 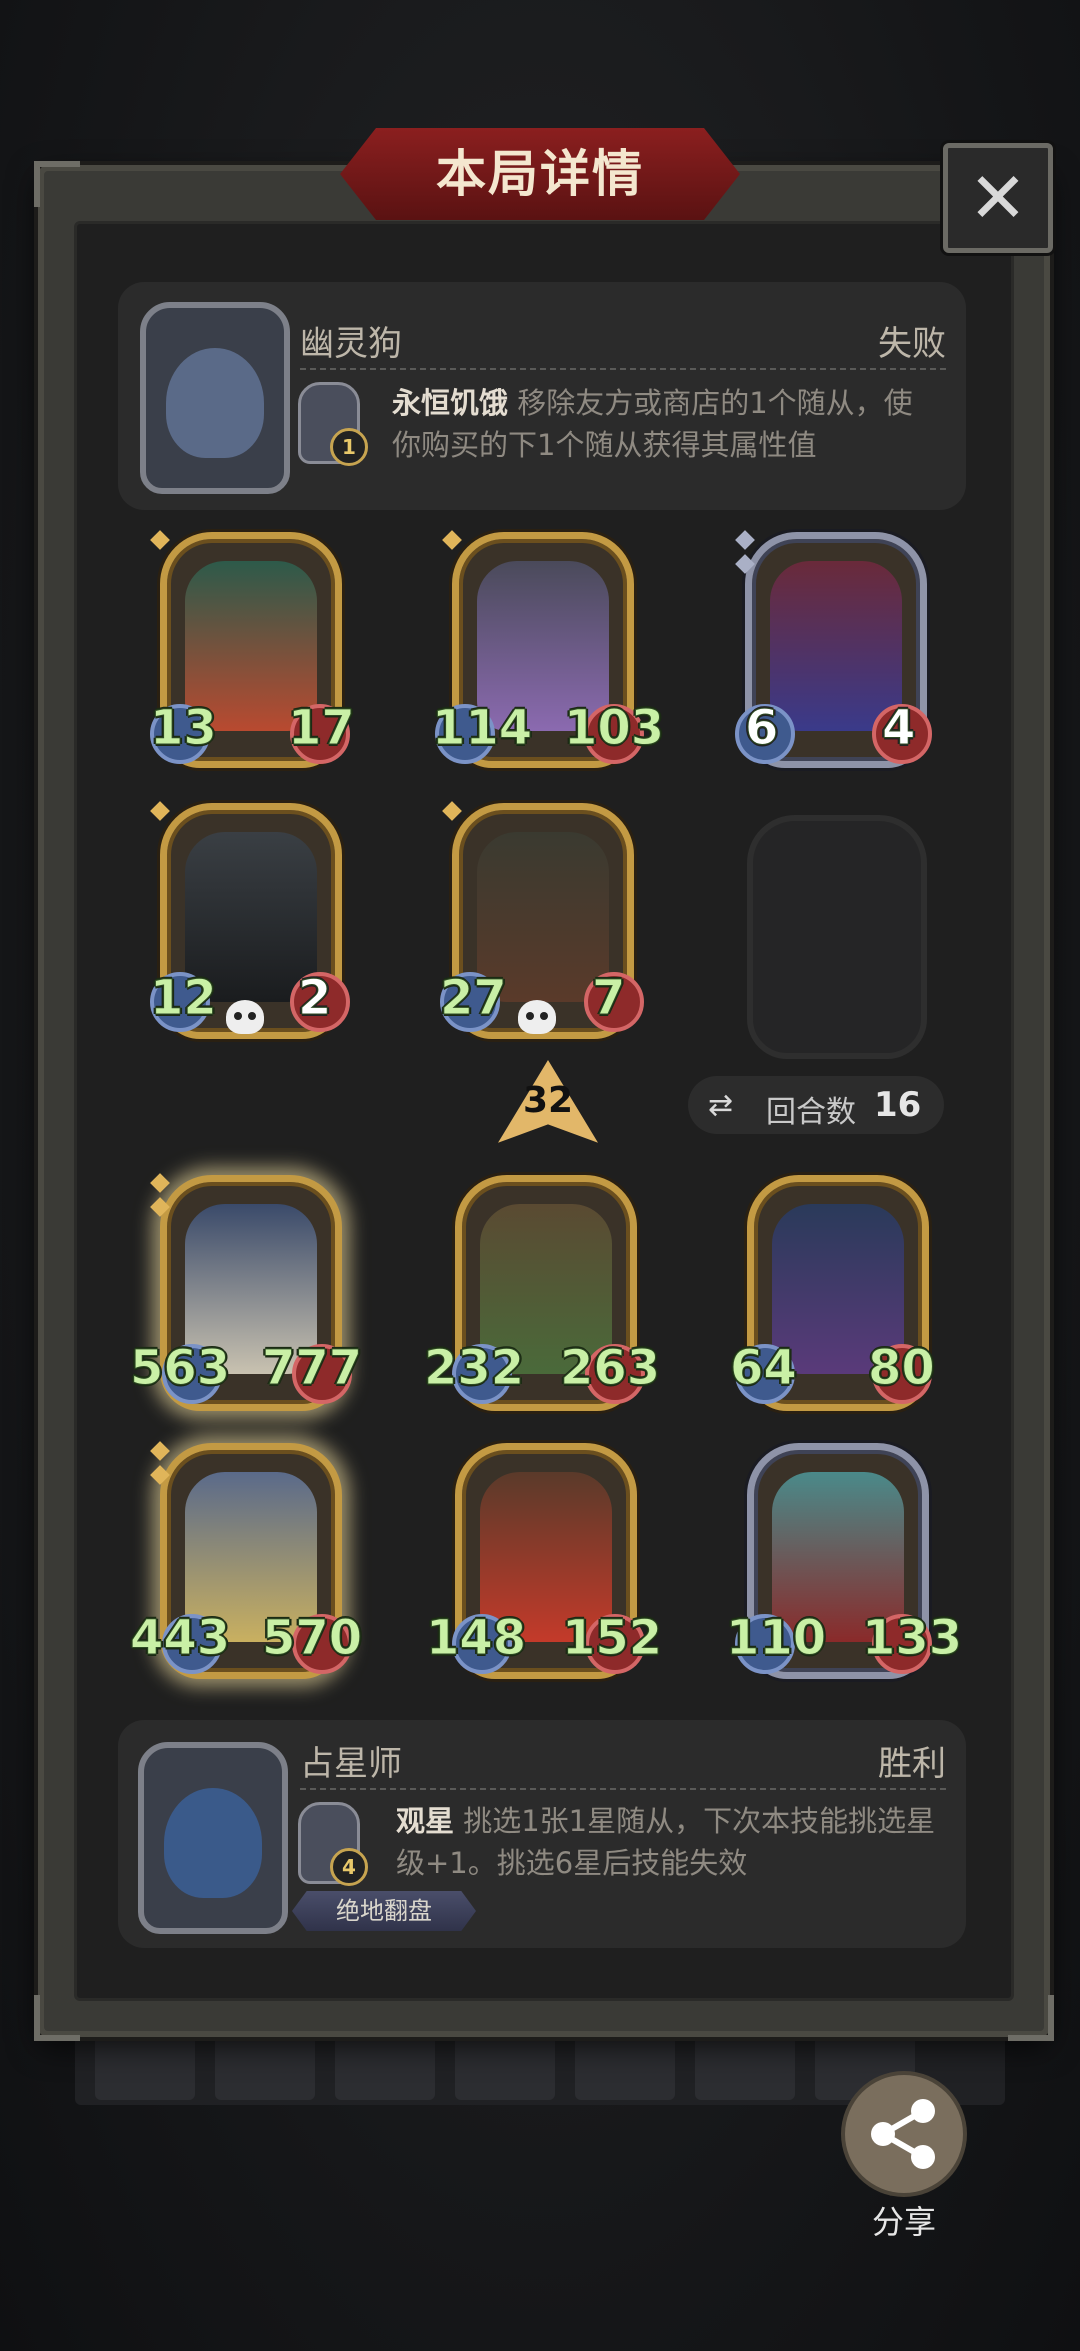 What do you see at coordinates (652, 424) in the screenshot?
I see `opponent-skill-desc: 永恒饥饿 移除友方或商店的1个随从，使 你购买的下1个随从获得其属性值` at bounding box center [652, 424].